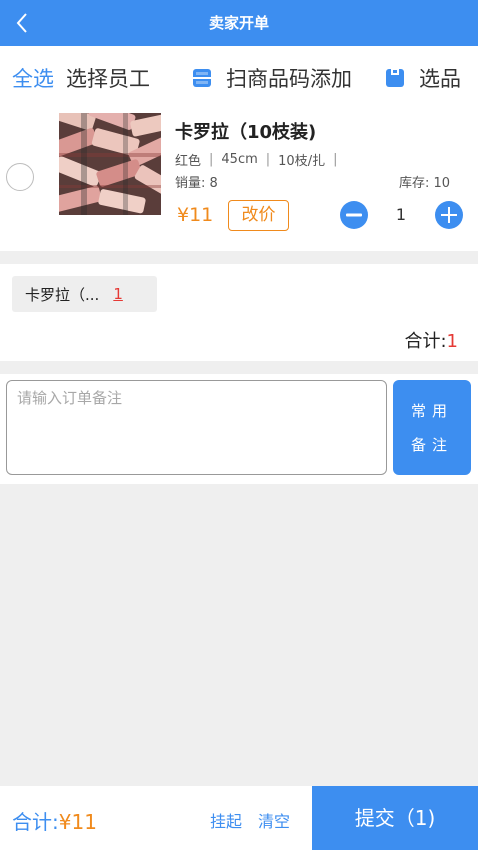  I want to click on product-name: 卡罗拉（10枝装), so click(246, 132).